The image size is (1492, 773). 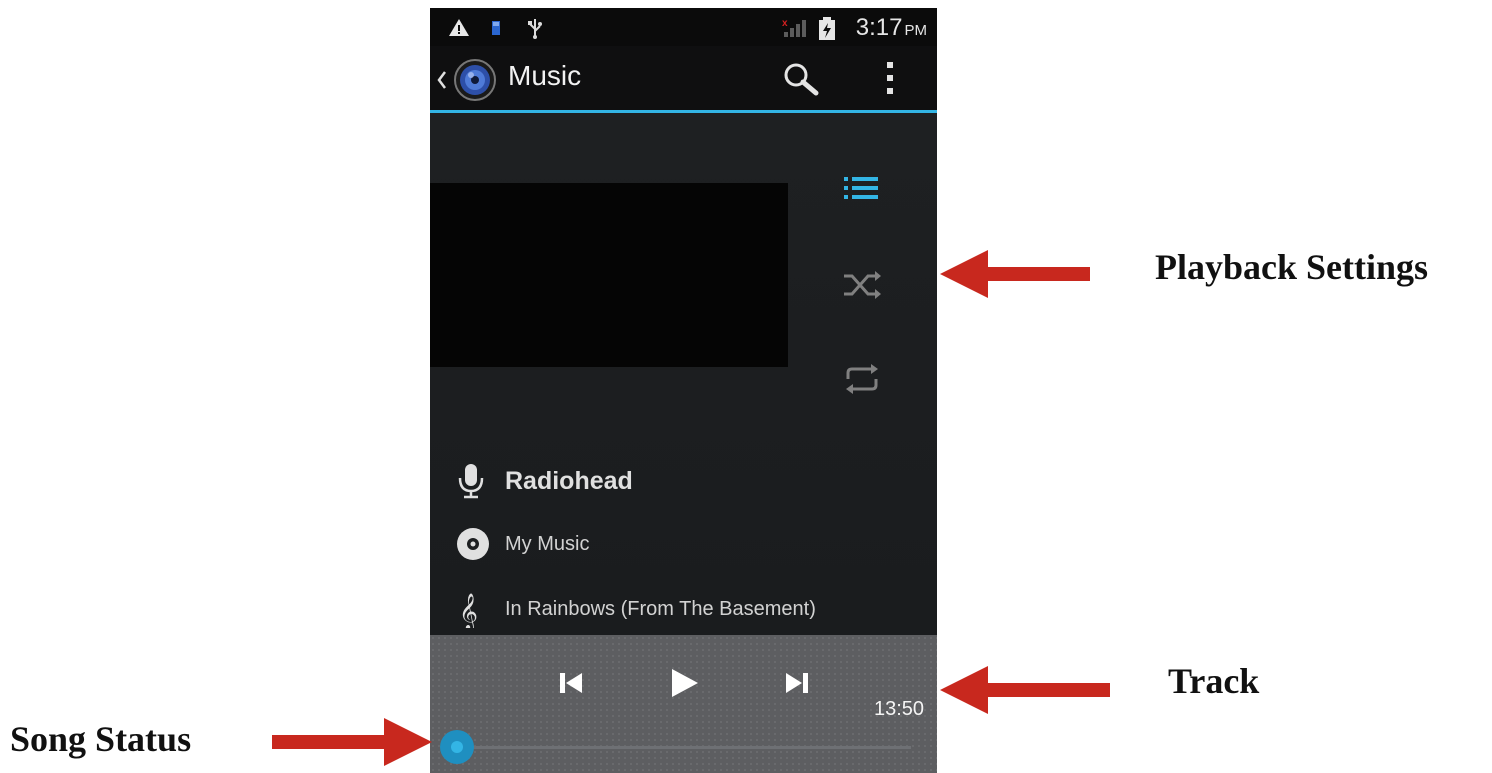 What do you see at coordinates (1015, 274) in the screenshot?
I see `playback-settings-arrow` at bounding box center [1015, 274].